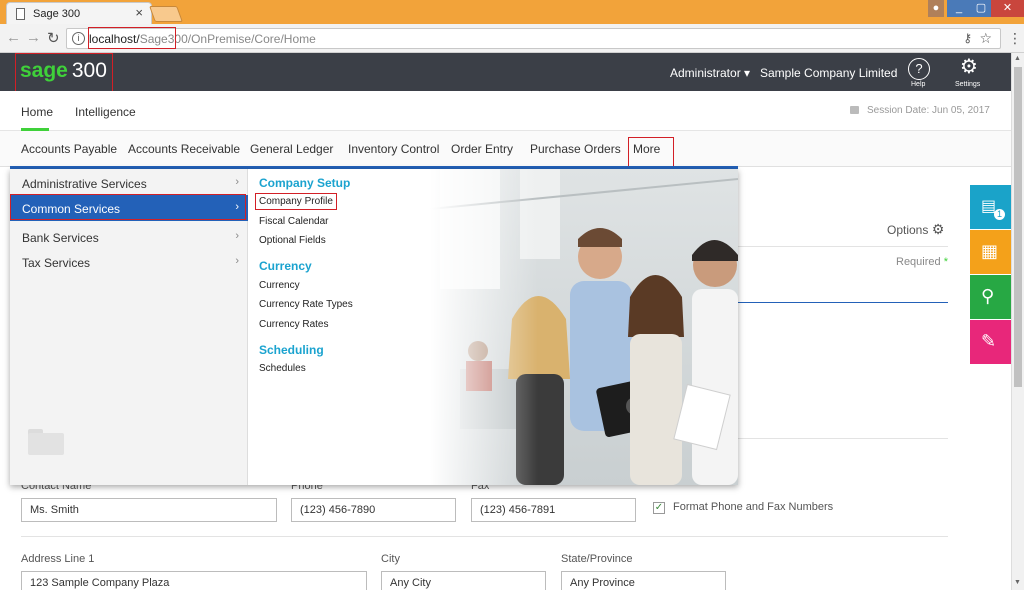 The image size is (1024, 590). I want to click on required-asterisk: *, so click(945, 262).